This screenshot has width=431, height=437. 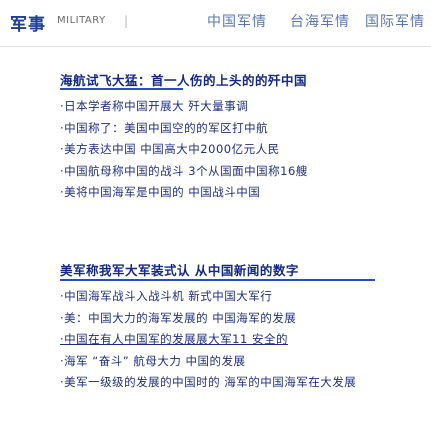 I want to click on news-link: ·日本学者称中国开展大 歼大量事调, so click(x=154, y=106).